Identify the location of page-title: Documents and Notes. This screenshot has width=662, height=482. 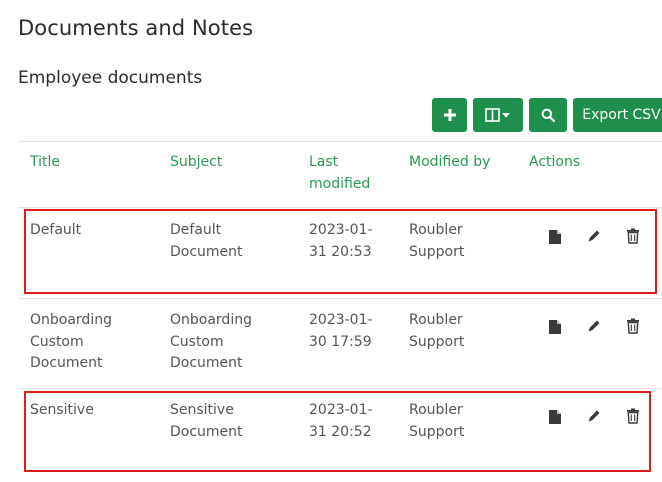
(136, 28).